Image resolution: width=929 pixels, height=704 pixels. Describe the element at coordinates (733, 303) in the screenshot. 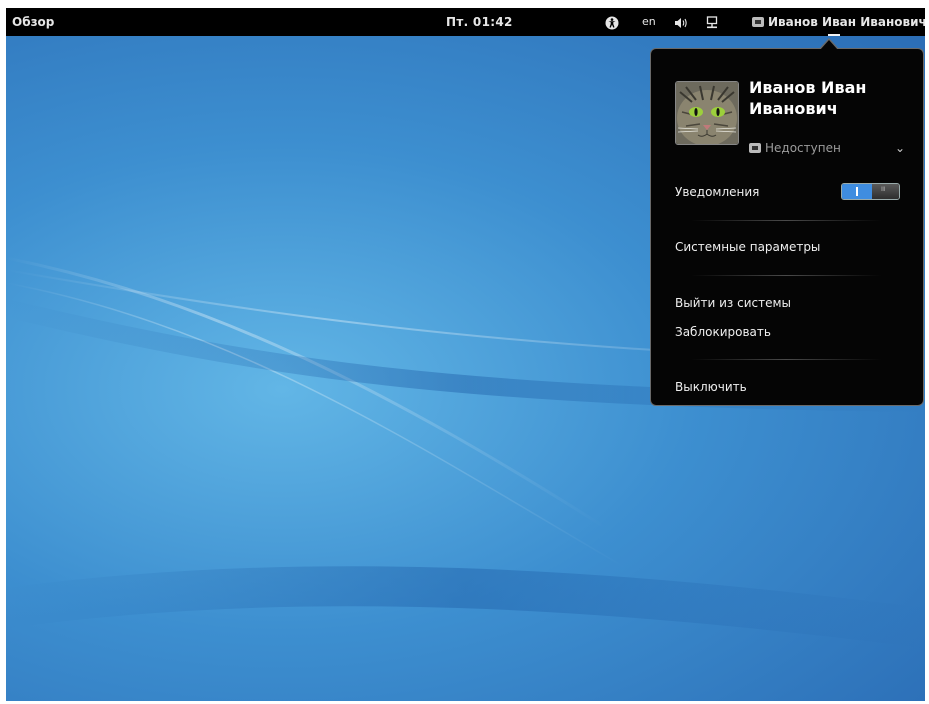

I see `logout-item: Выйти из системы` at that location.